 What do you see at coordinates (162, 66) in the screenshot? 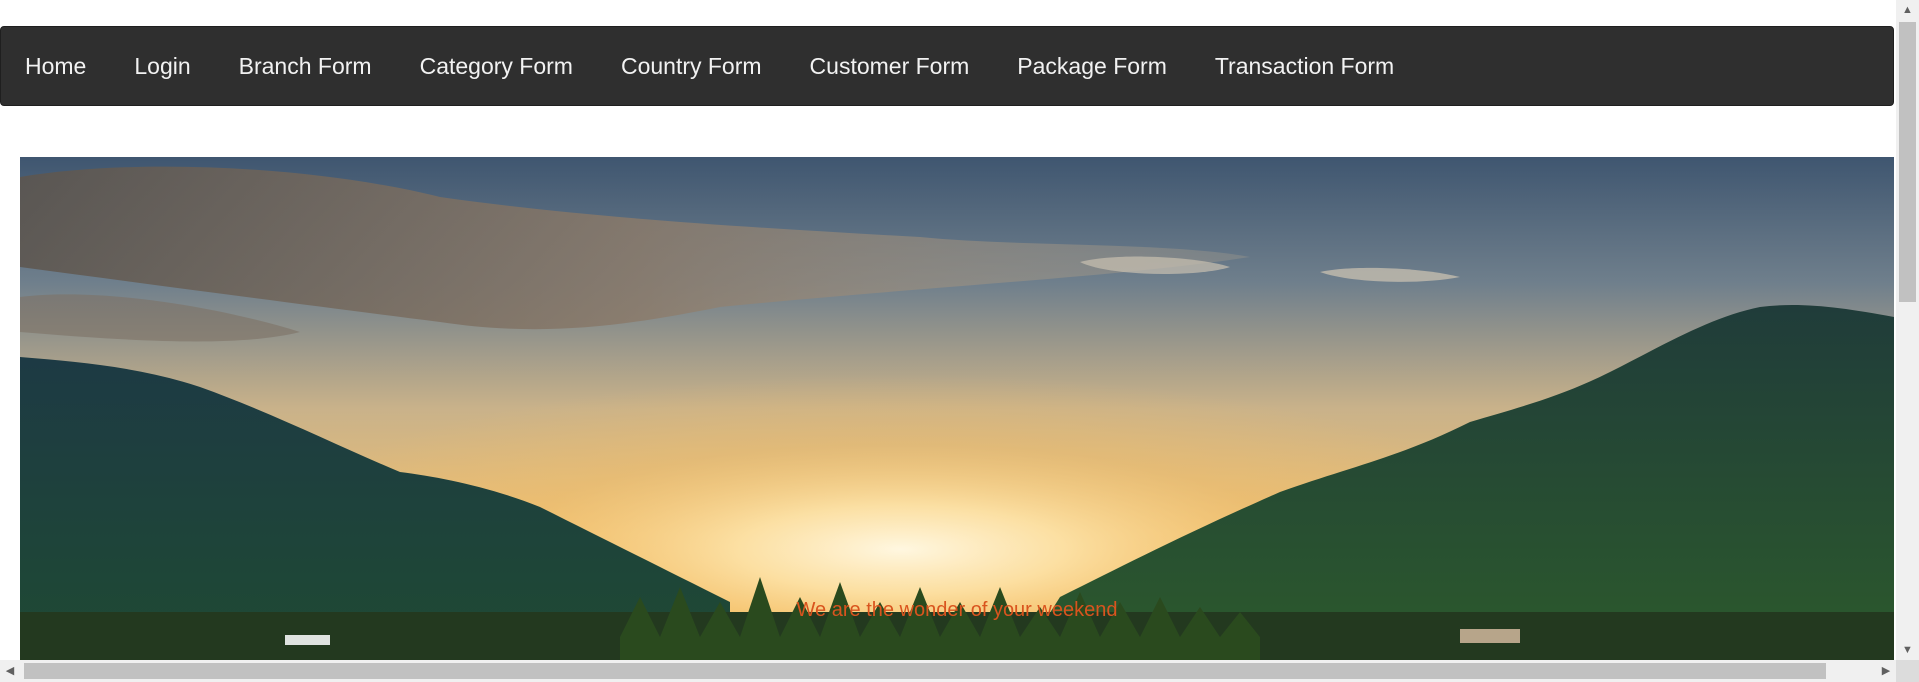
I see `nav-link-login: Login` at bounding box center [162, 66].